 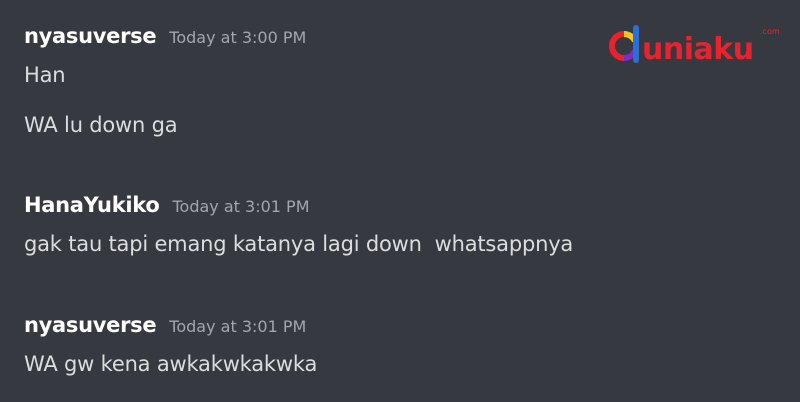 What do you see at coordinates (101, 125) in the screenshot?
I see `message-text: WA lu down ga` at bounding box center [101, 125].